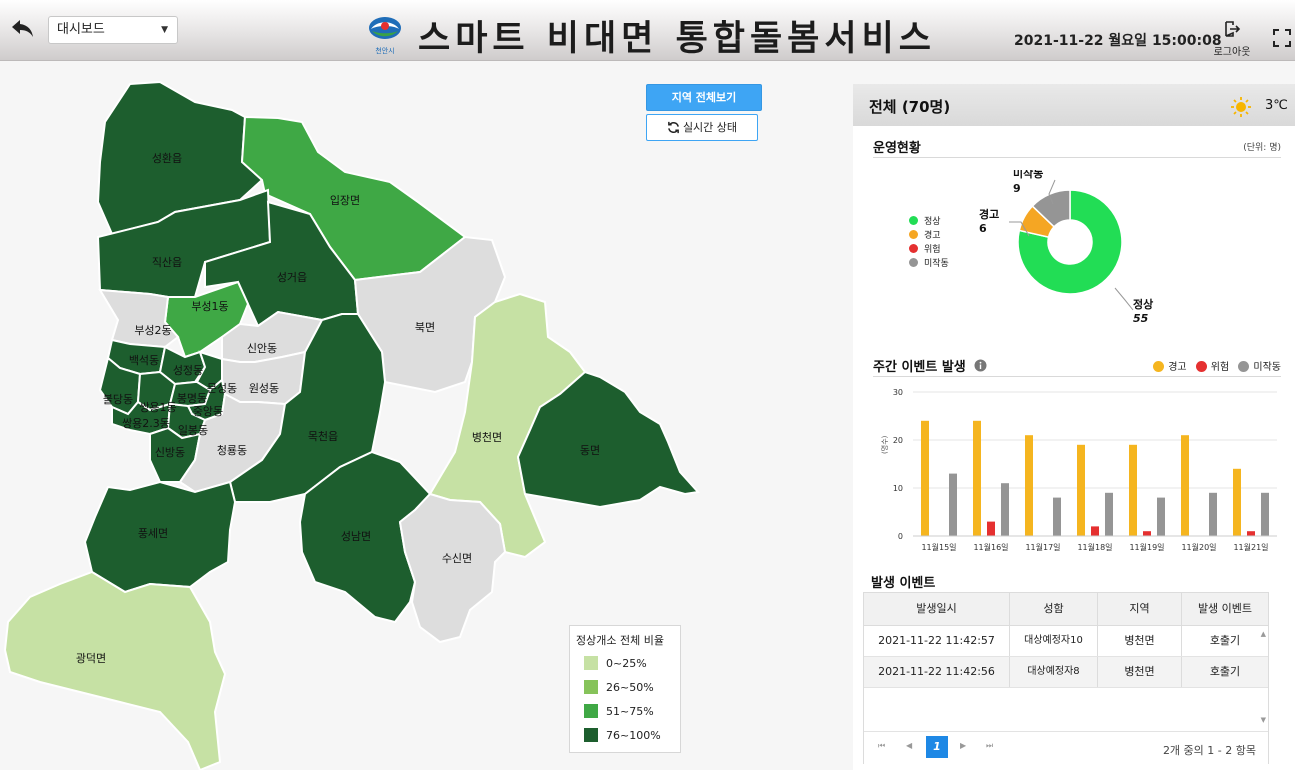 Image resolution: width=1295 pixels, height=770 pixels. Describe the element at coordinates (1066, 747) in the screenshot. I see `pagination: ⏮ ◀ 1 ▶ ⏭ 2개 중의 1 - 2 항목` at that location.